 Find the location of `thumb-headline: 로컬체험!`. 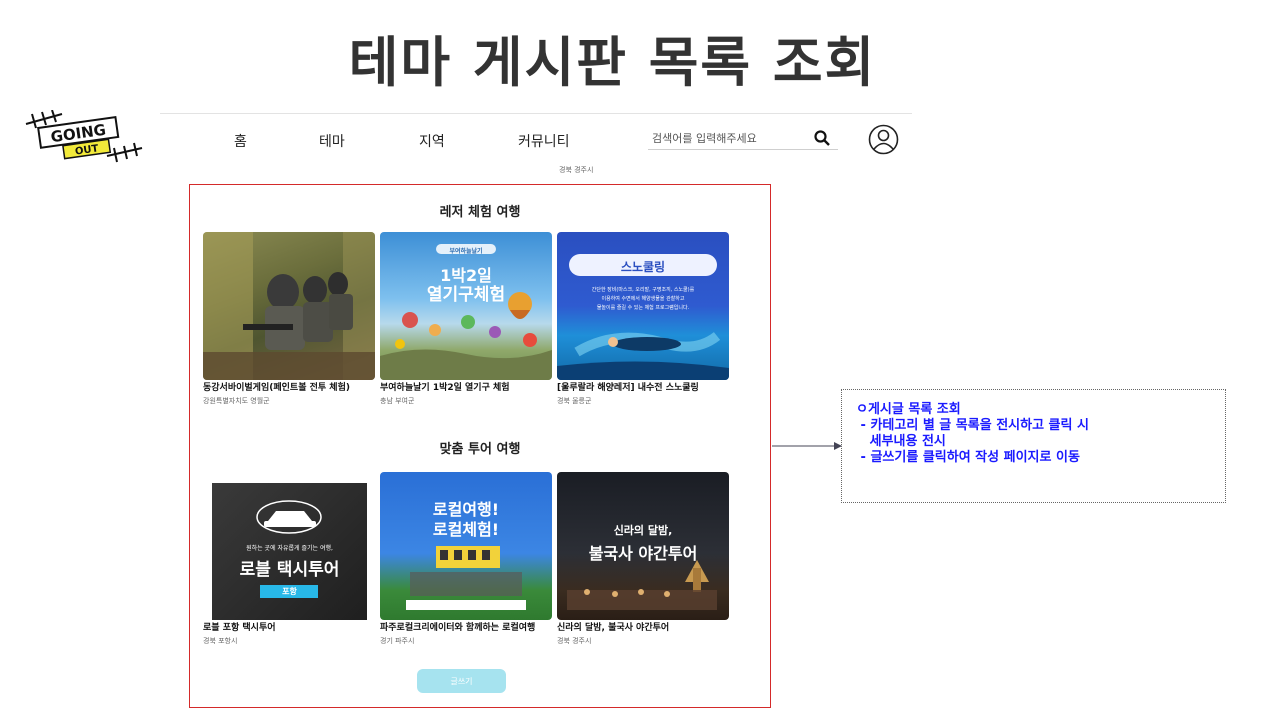

thumb-headline: 로컬체험! is located at coordinates (466, 529).